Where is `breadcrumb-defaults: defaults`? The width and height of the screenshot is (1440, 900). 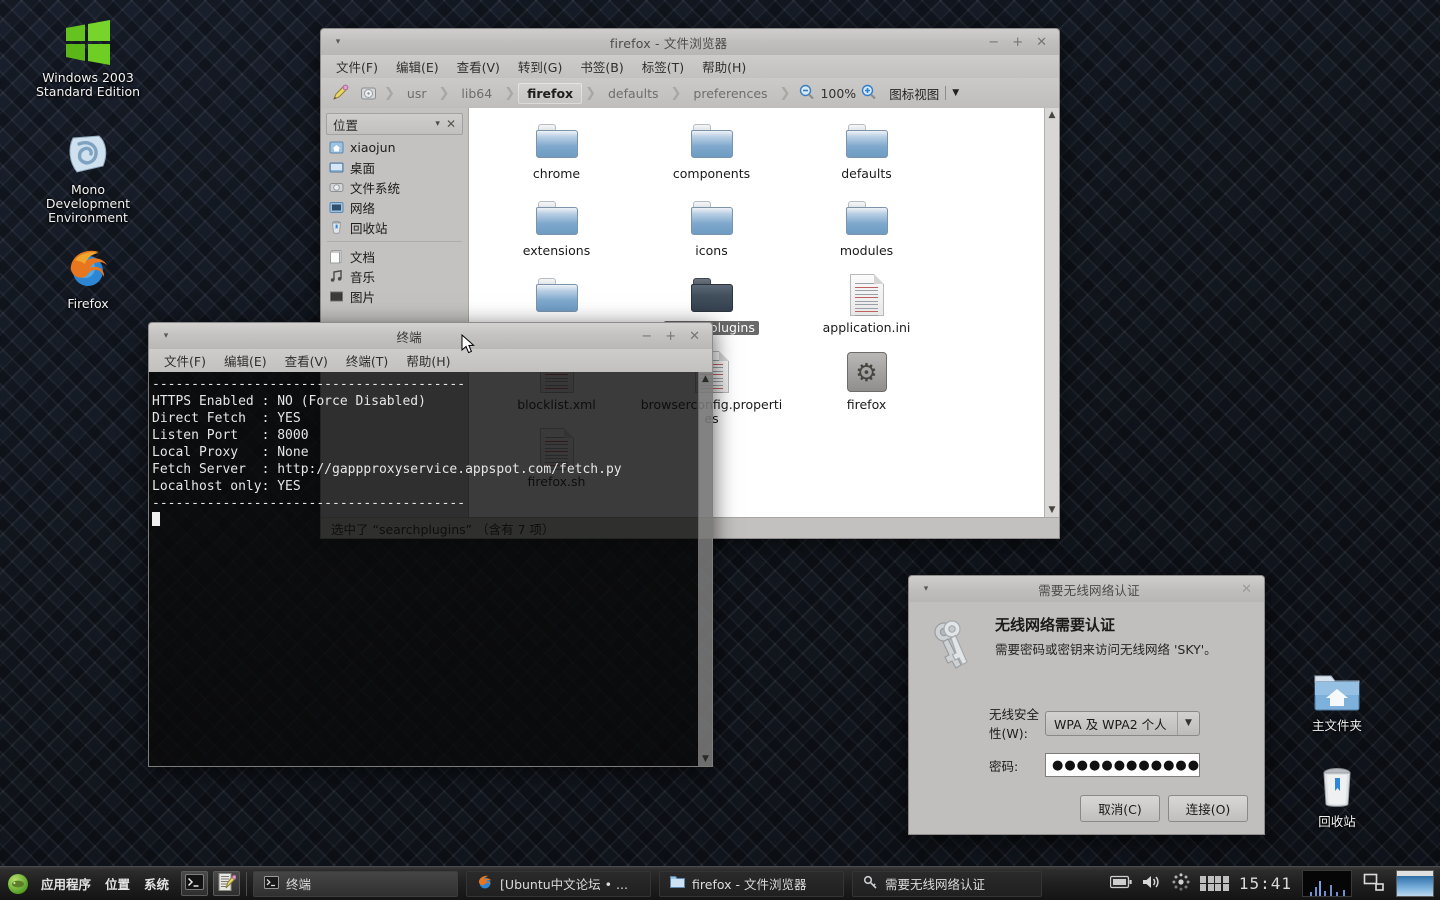 breadcrumb-defaults: defaults is located at coordinates (633, 93).